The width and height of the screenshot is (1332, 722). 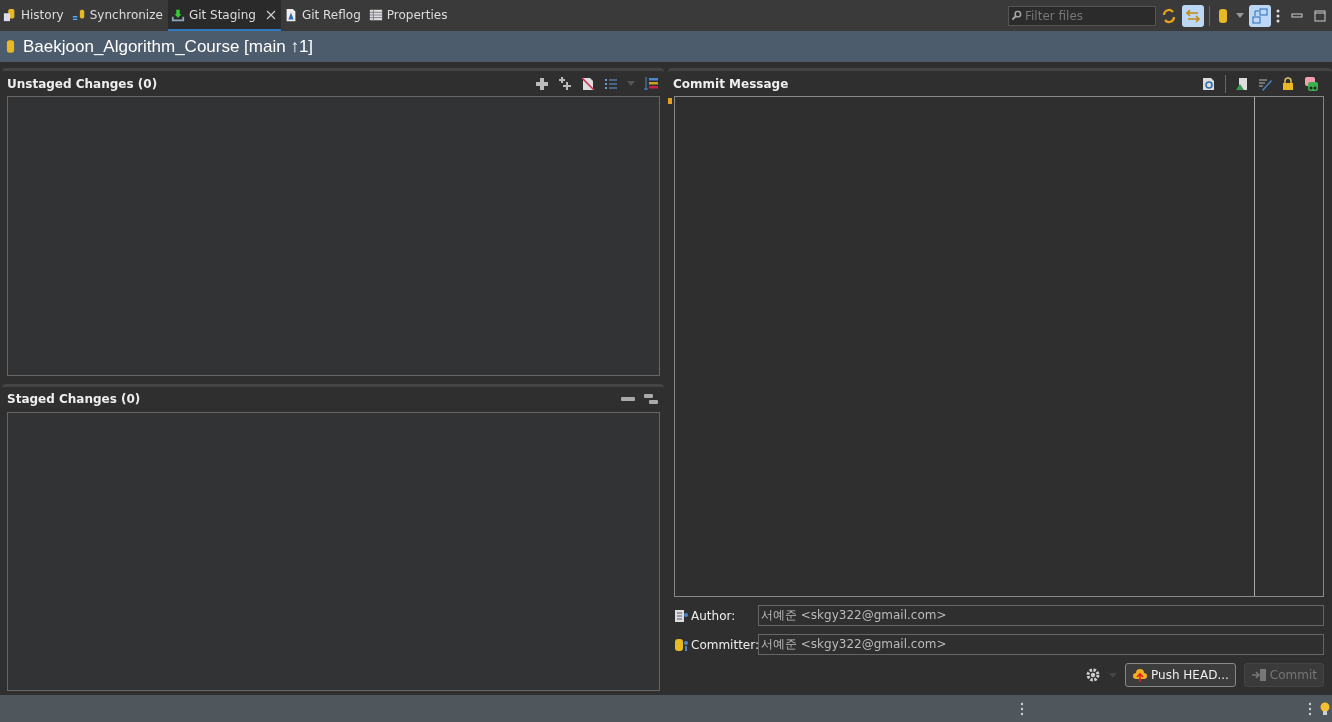 What do you see at coordinates (1240, 15) in the screenshot?
I see `caret-icon` at bounding box center [1240, 15].